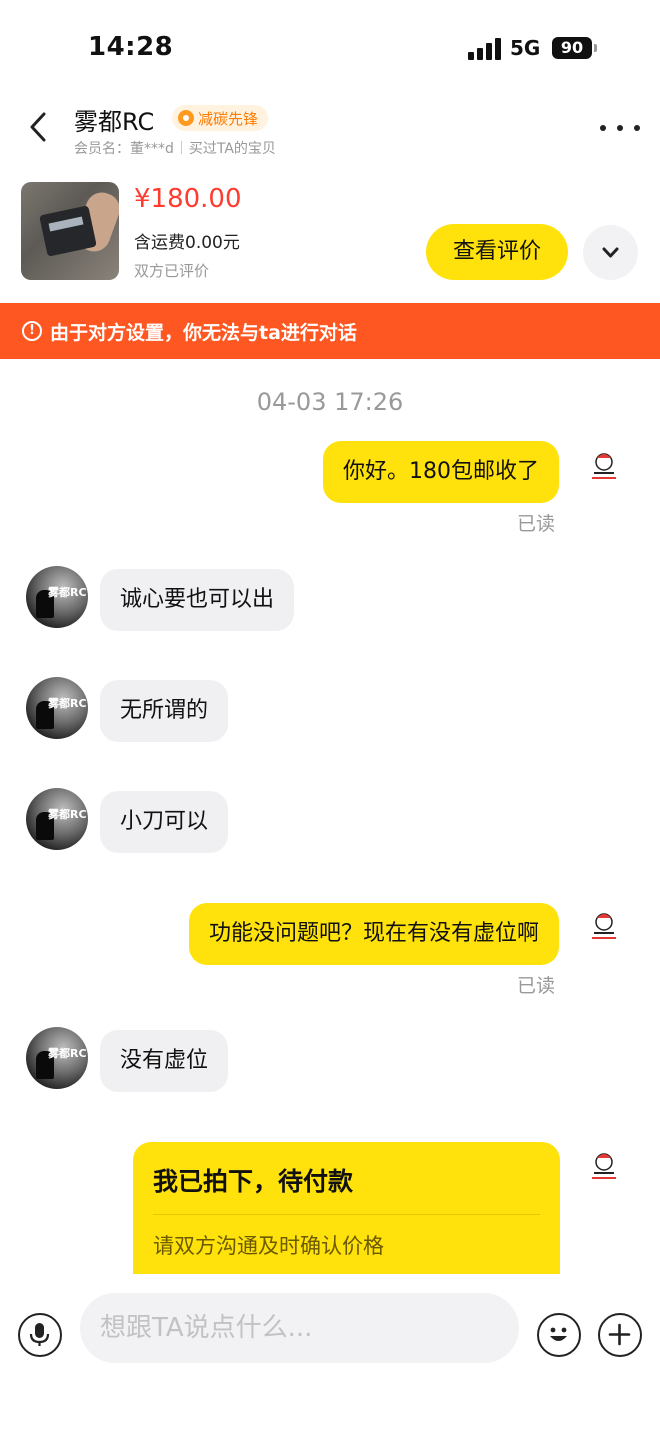  I want to click on signal-icon, so click(485, 49).